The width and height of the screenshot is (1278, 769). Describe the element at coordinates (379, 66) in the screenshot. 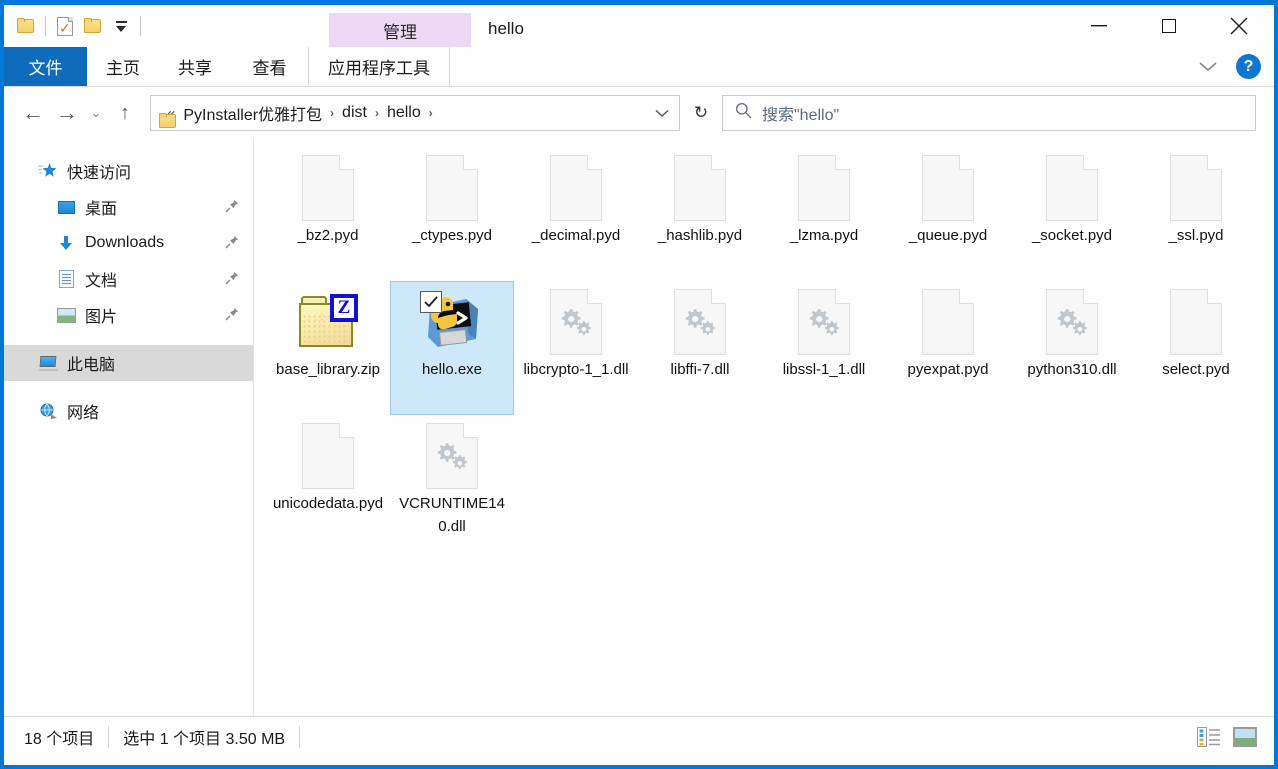

I see `tab-application-tools: 应用程序工具` at that location.